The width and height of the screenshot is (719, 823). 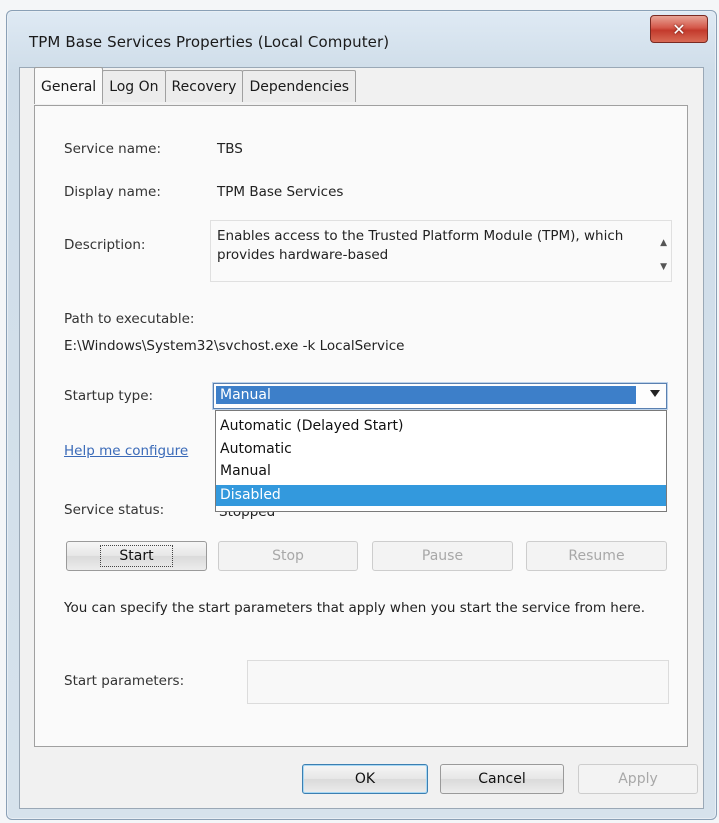 What do you see at coordinates (441, 426) in the screenshot?
I see `option-automatic-delayed: Automatic (Delayed Start)` at bounding box center [441, 426].